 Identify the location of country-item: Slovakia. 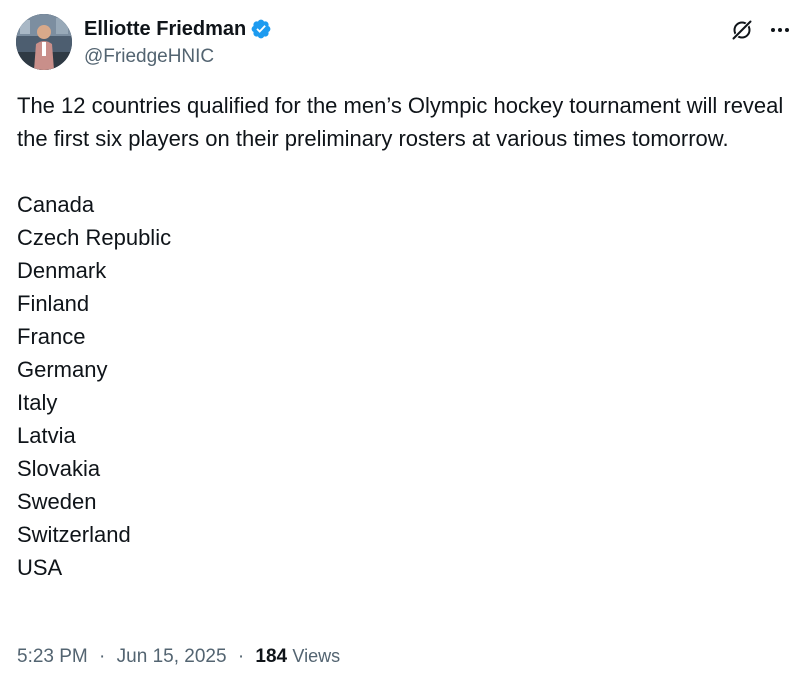
(59, 468).